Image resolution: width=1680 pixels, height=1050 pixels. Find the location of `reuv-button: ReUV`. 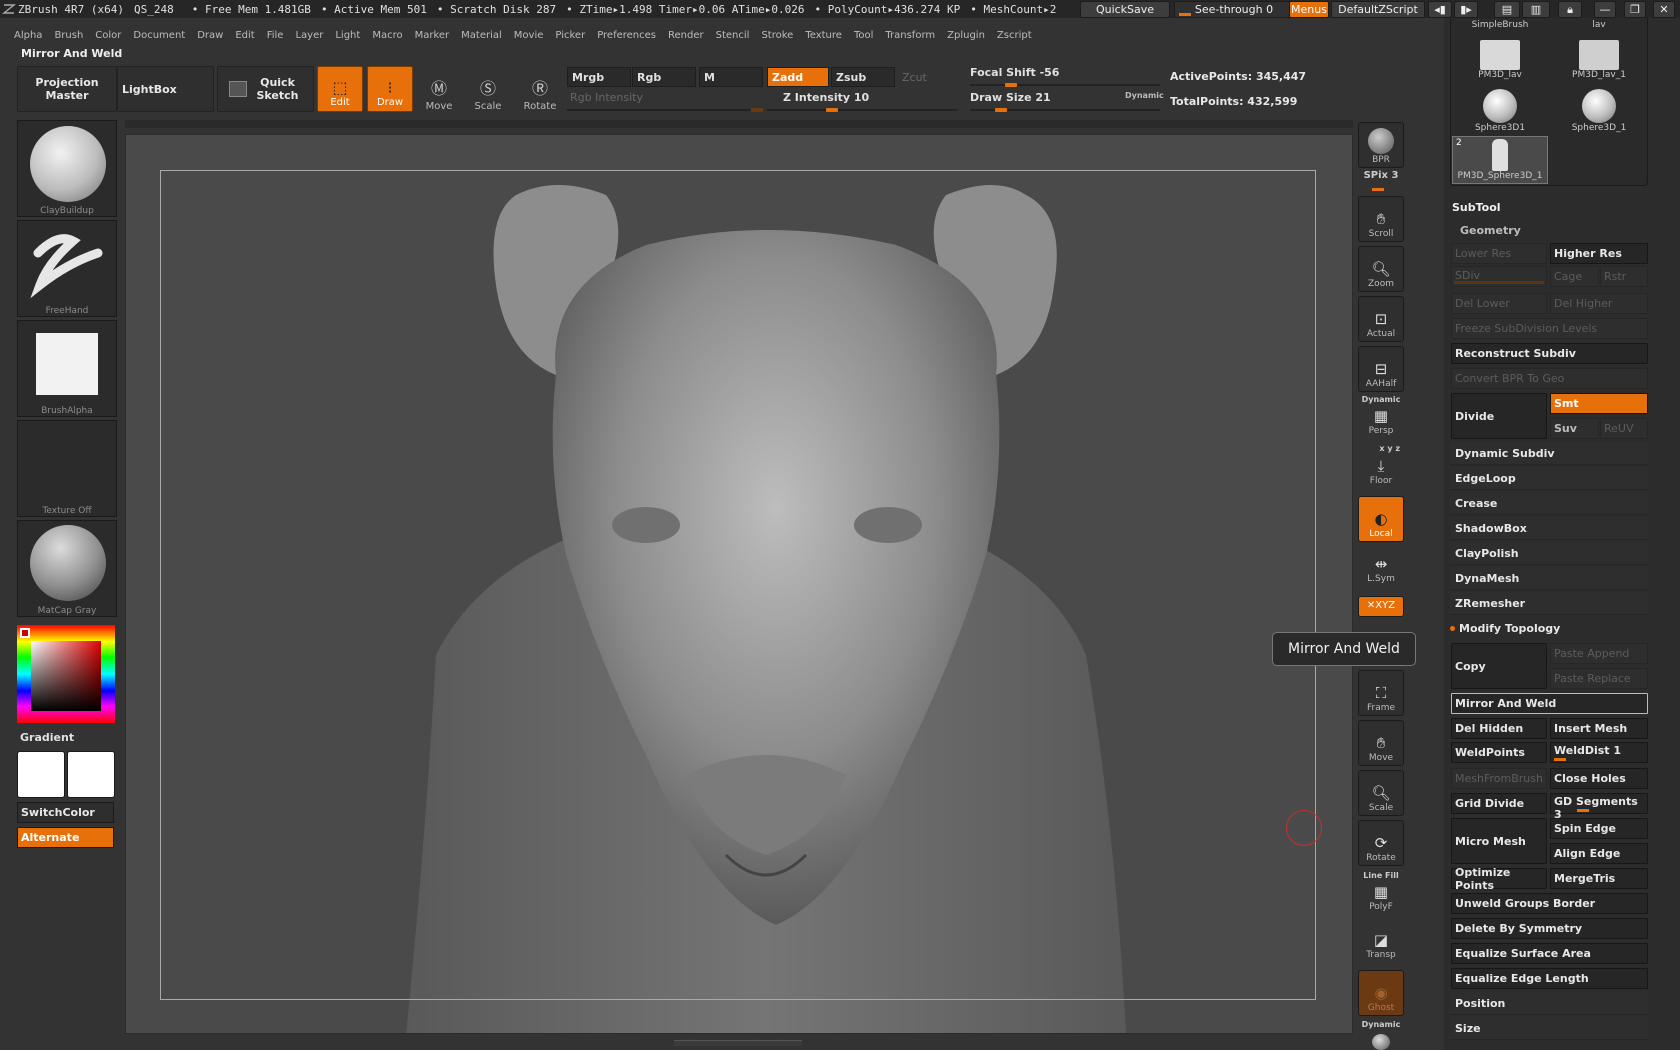

reuv-button: ReUV is located at coordinates (1624, 428).